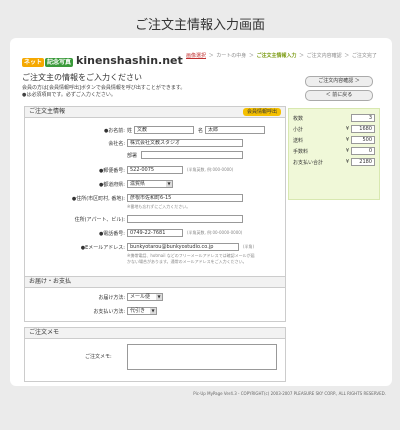  Describe the element at coordinates (196, 56) in the screenshot. I see `step-image-select: 画像選択` at that location.